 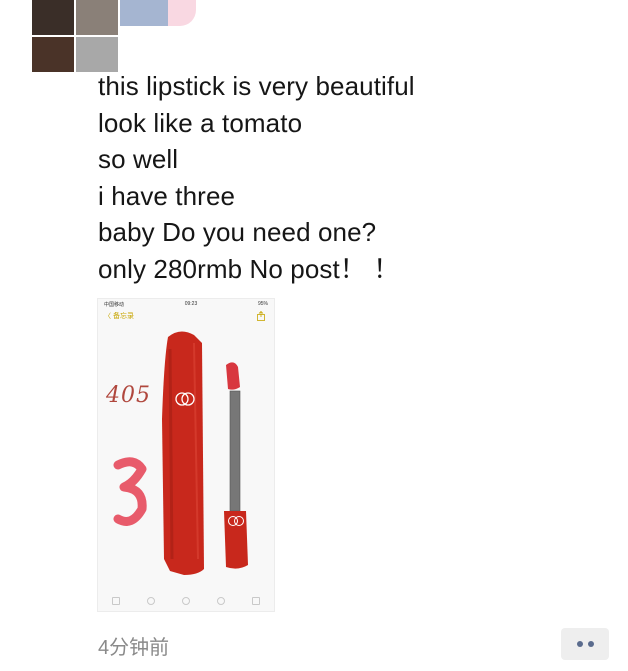 What do you see at coordinates (180, 453) in the screenshot?
I see `lipstick-drawing` at bounding box center [180, 453].